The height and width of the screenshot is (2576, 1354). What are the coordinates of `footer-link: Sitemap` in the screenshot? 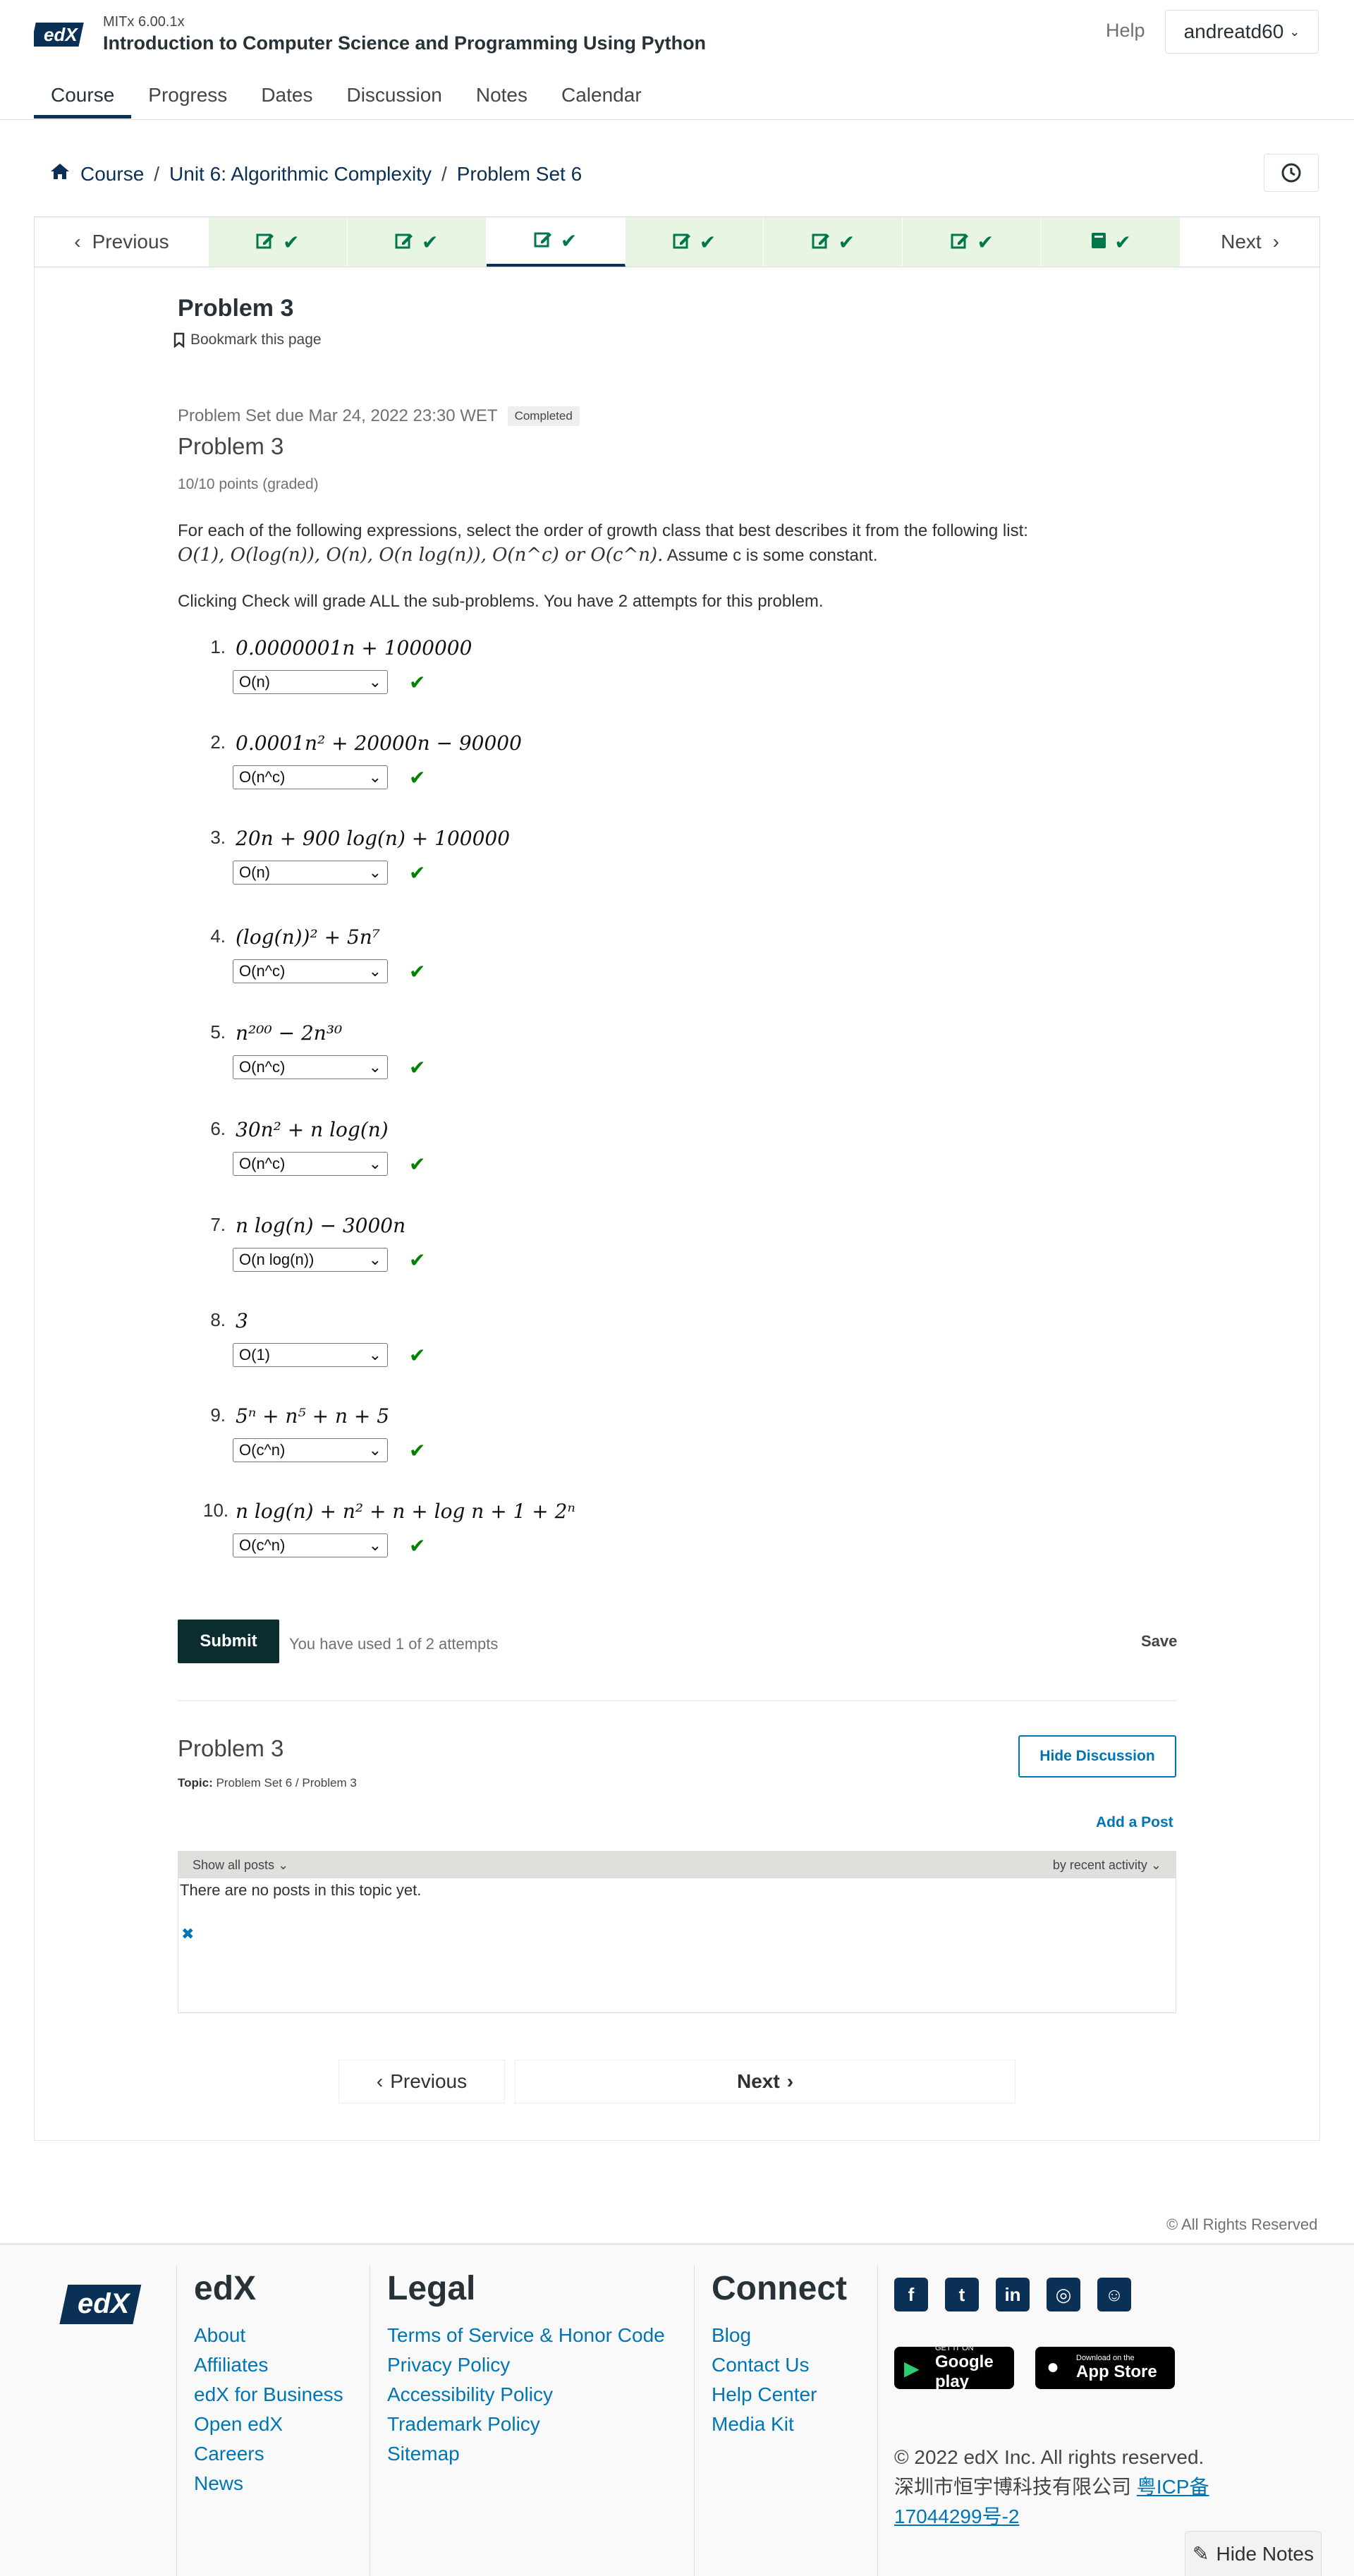 It's located at (526, 2454).